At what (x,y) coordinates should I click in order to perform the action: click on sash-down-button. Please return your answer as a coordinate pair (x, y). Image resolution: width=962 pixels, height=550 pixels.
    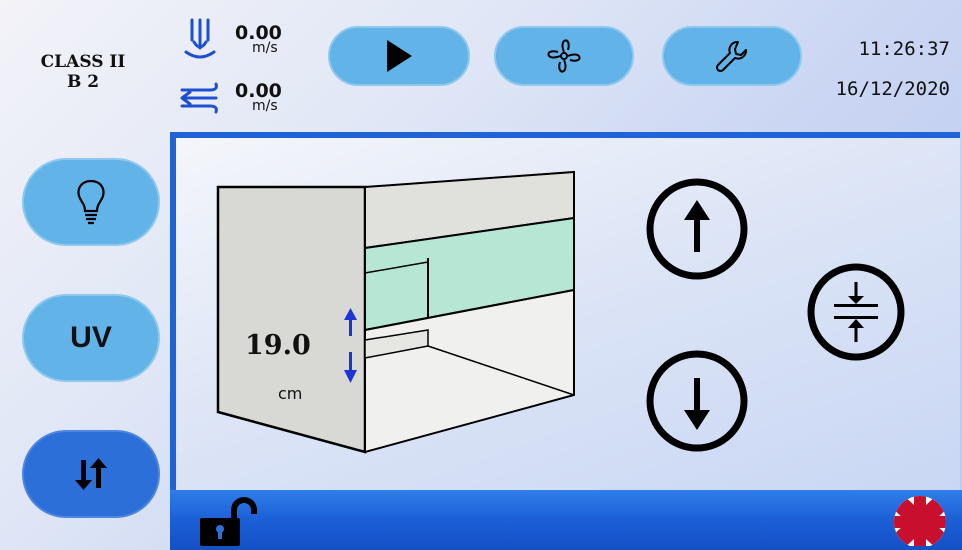
    Looking at the image, I should click on (697, 401).